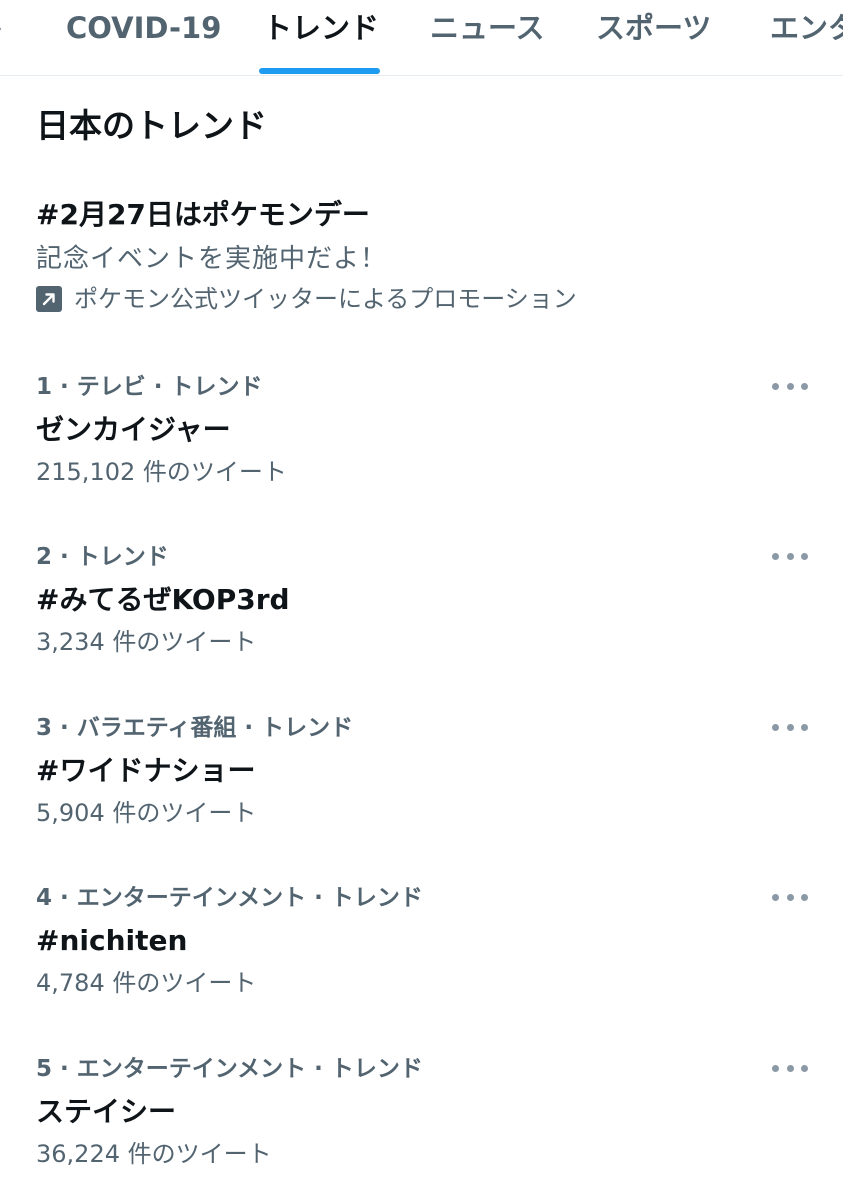 The width and height of the screenshot is (843, 1200). Describe the element at coordinates (806, 28) in the screenshot. I see `tab-entertainment: エンタ` at that location.